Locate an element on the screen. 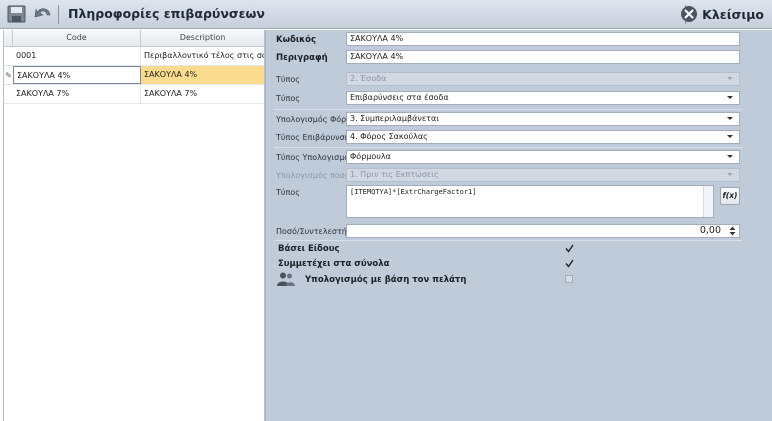 The height and width of the screenshot is (421, 772). table-row: ✎ ΣΑΚΟΥΛΑ 4% ΣΑΚΟΥΛΑ 4% is located at coordinates (134, 75).